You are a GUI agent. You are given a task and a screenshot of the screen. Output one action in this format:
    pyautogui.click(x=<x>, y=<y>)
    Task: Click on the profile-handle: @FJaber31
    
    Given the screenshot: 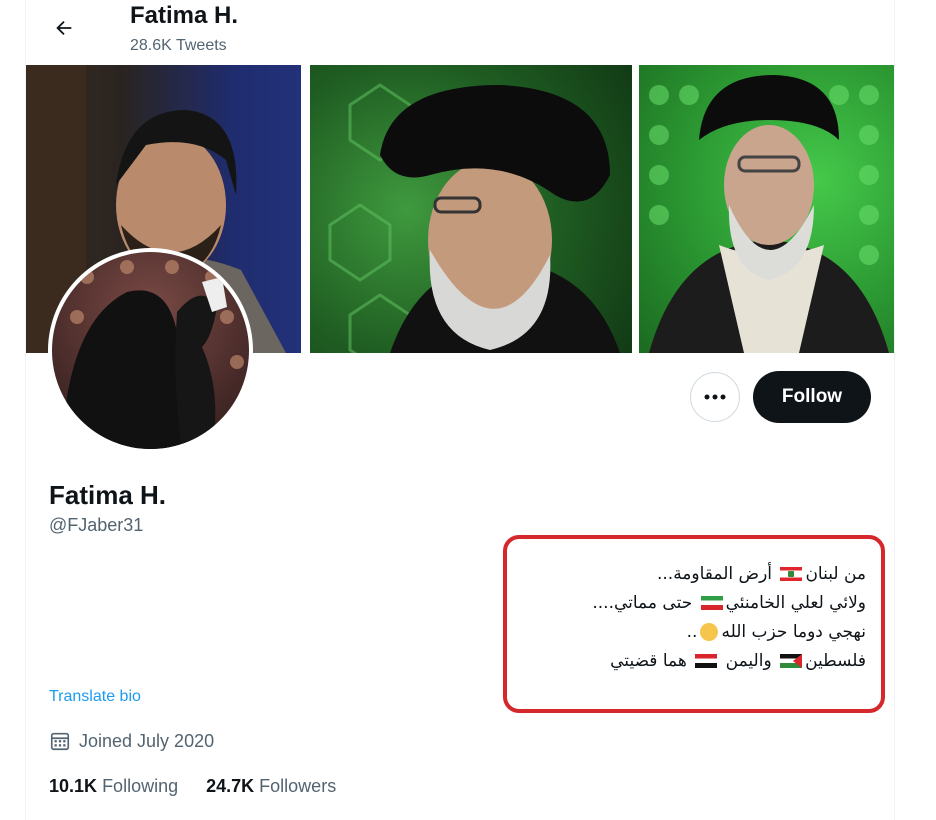 What is the action you would take?
    pyautogui.click(x=96, y=525)
    